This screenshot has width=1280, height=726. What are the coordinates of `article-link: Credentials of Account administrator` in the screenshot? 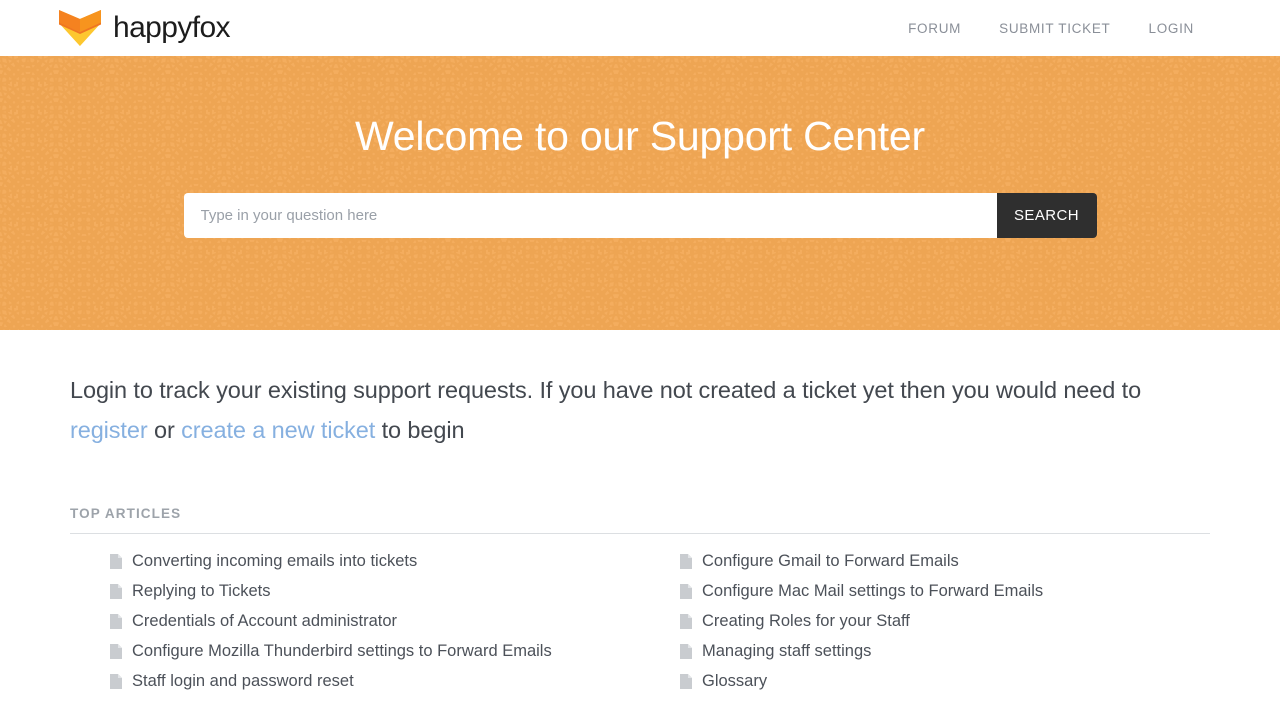 It's located at (264, 621).